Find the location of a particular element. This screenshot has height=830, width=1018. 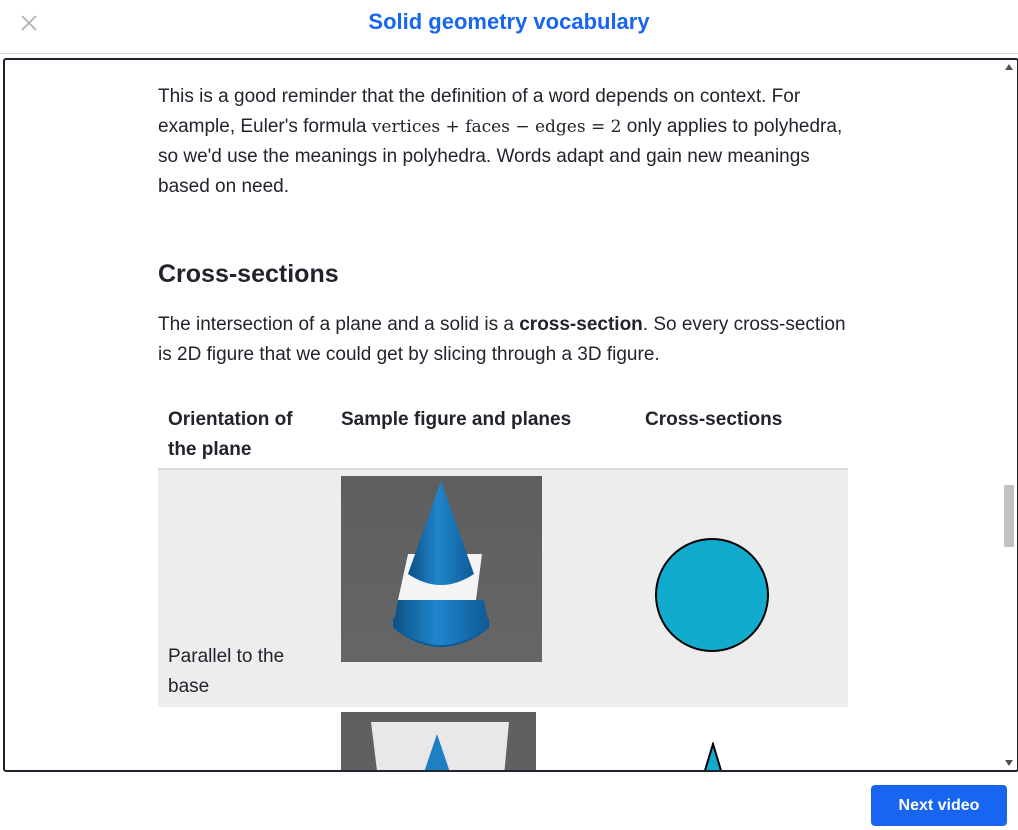

arrow-up-icon is located at coordinates (1009, 67).